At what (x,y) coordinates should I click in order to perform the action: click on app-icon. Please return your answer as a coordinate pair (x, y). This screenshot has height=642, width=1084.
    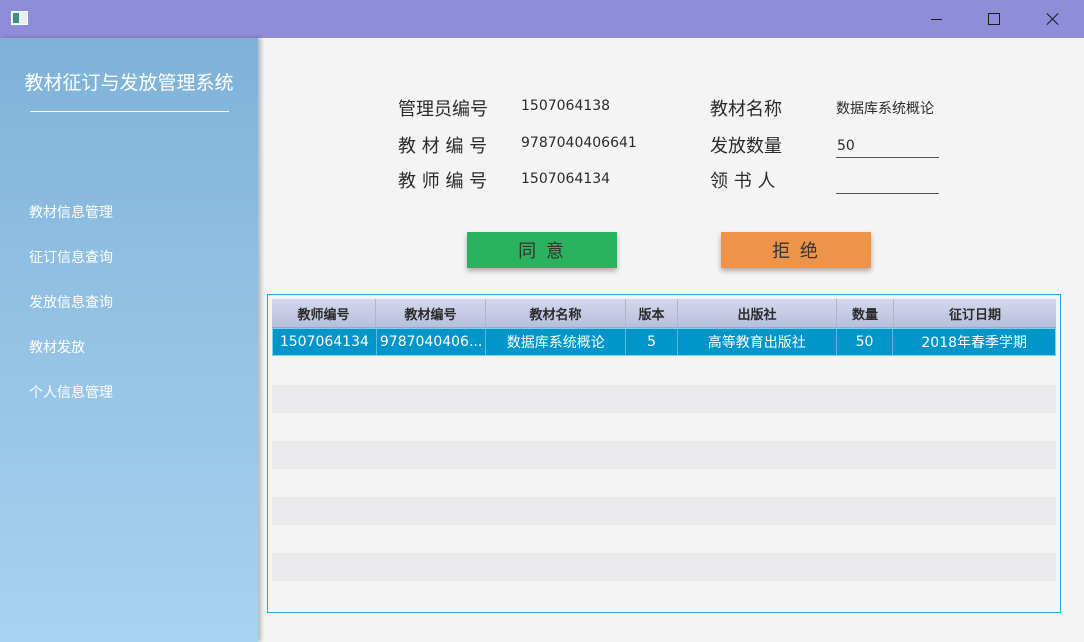
    Looking at the image, I should click on (19, 18).